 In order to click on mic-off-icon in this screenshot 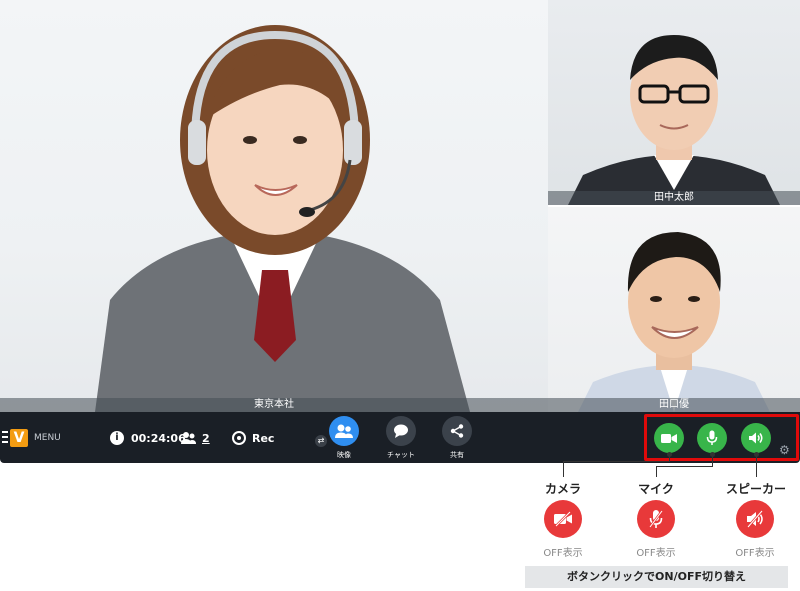, I will do `click(656, 519)`.